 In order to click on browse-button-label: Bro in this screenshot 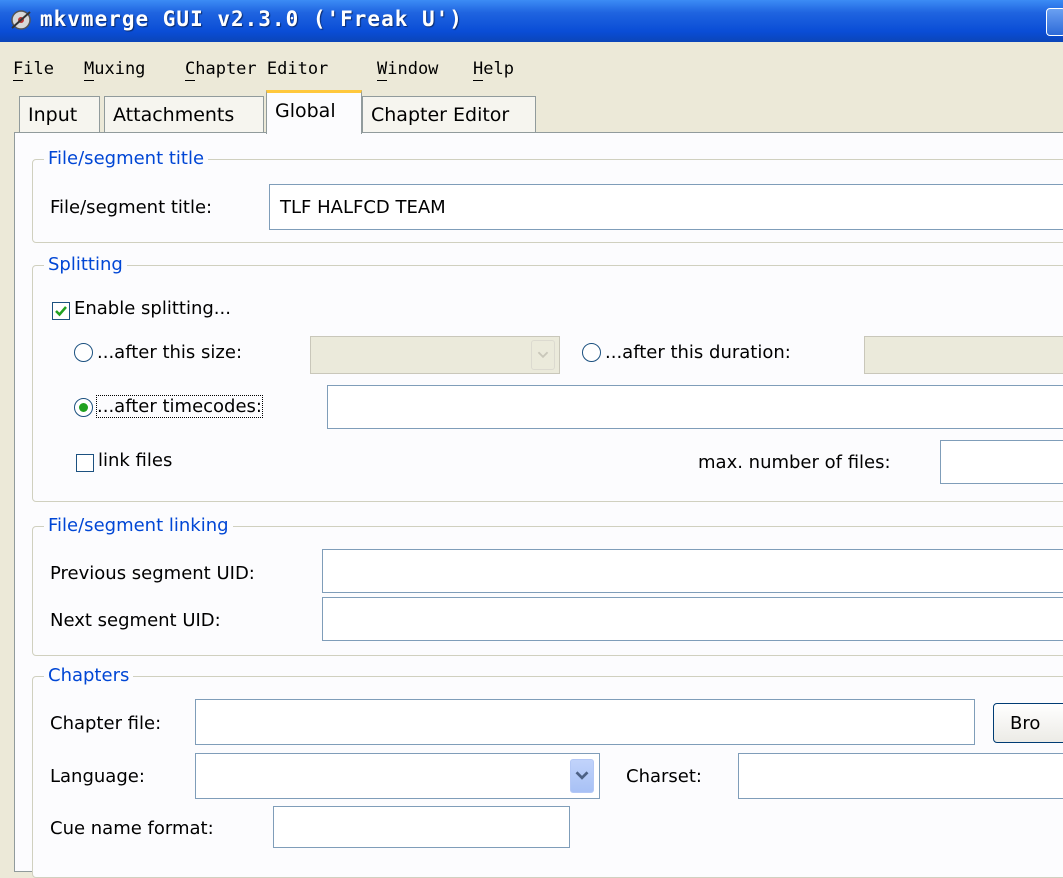, I will do `click(1025, 723)`.